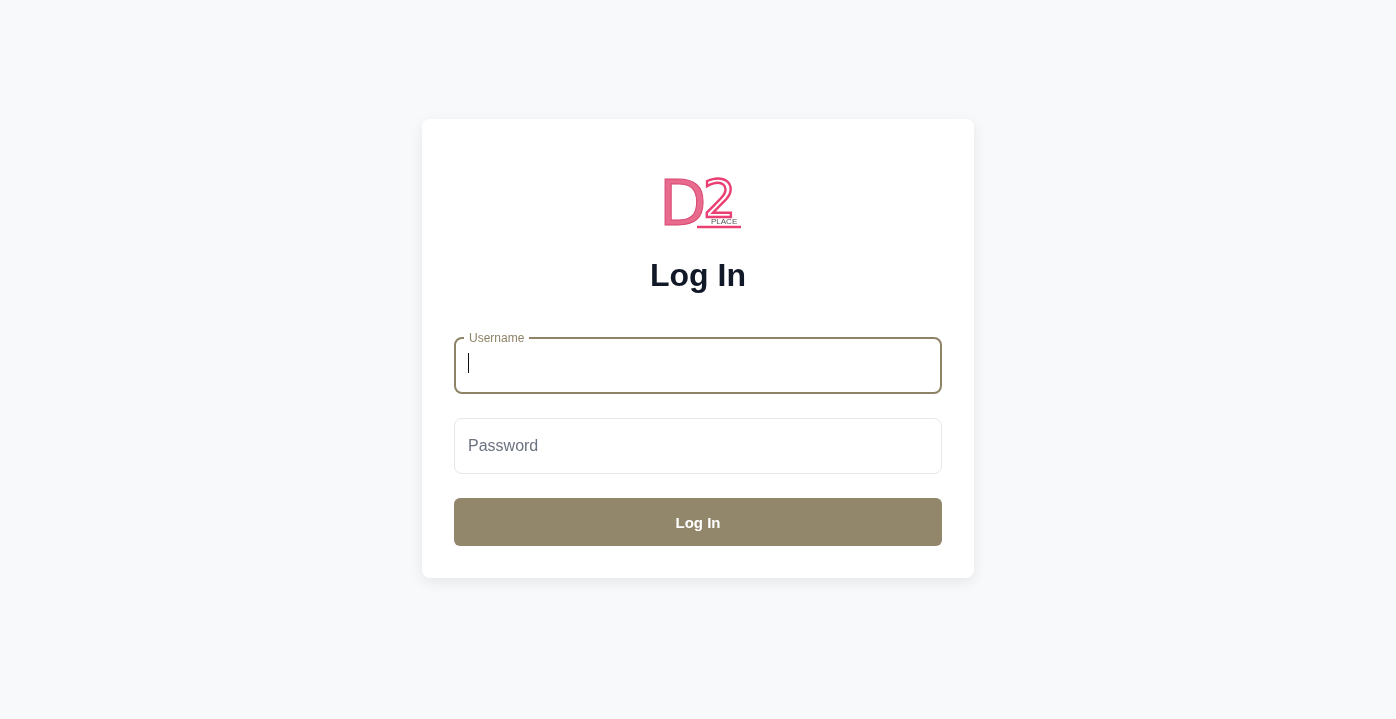  What do you see at coordinates (497, 338) in the screenshot?
I see `field-label: Username` at bounding box center [497, 338].